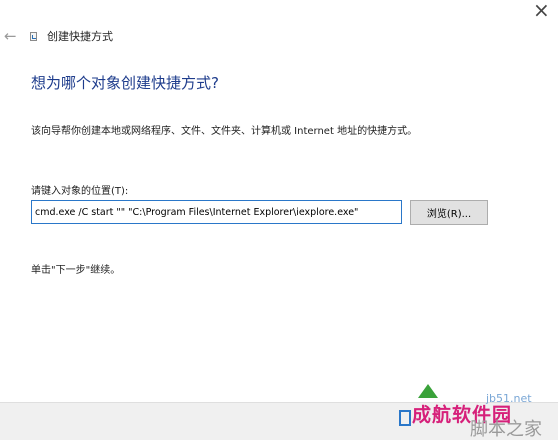  I want to click on page-heading: 想为哪个对象创建快捷方式?, so click(125, 83).